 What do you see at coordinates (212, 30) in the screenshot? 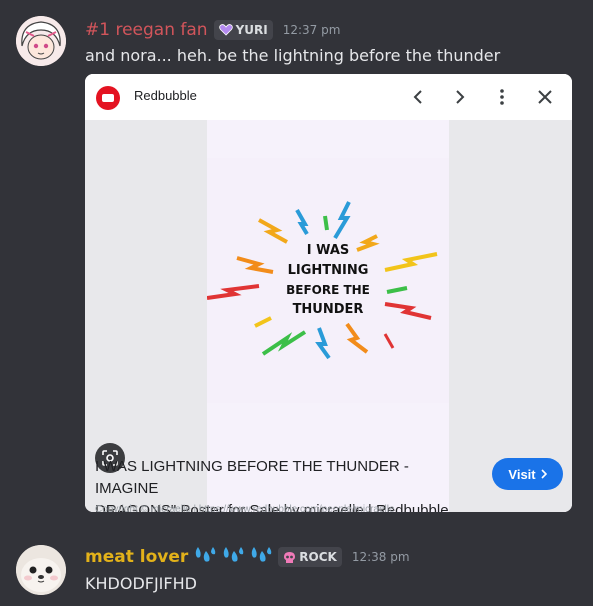
I see `message-header: #1 reegan fan YURI 12:37 pm` at bounding box center [212, 30].